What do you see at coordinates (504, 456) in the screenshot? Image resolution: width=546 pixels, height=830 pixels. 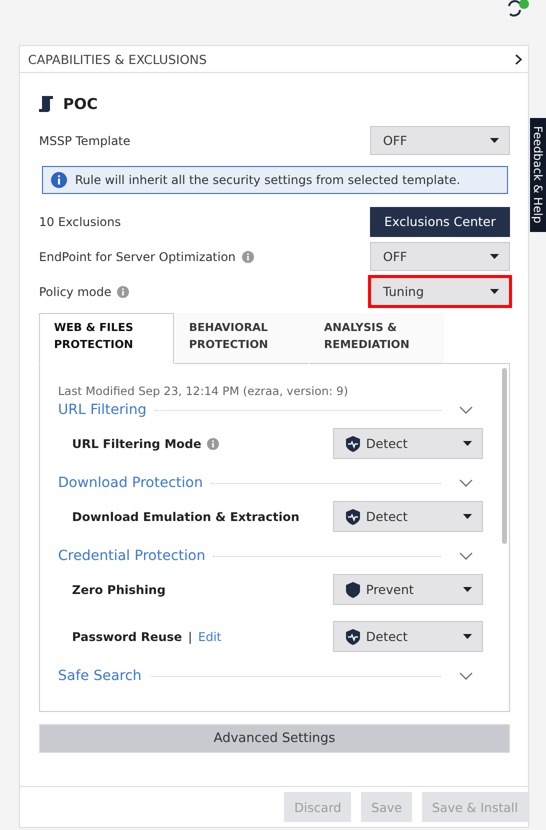 I see `scrollbar` at bounding box center [504, 456].